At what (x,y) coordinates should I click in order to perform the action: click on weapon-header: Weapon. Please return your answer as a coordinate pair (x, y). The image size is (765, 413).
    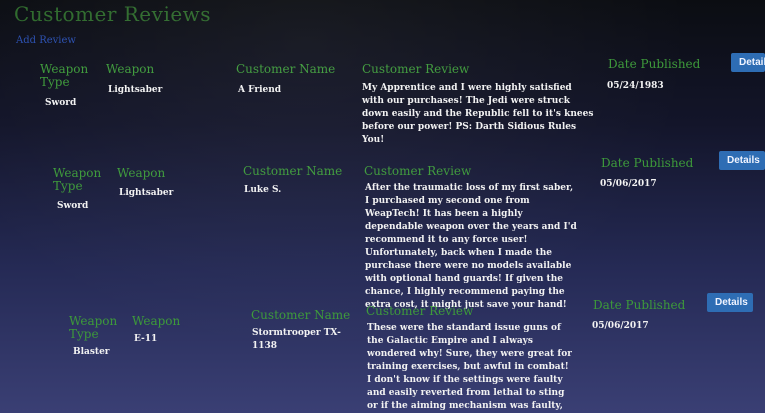
    Looking at the image, I should click on (156, 321).